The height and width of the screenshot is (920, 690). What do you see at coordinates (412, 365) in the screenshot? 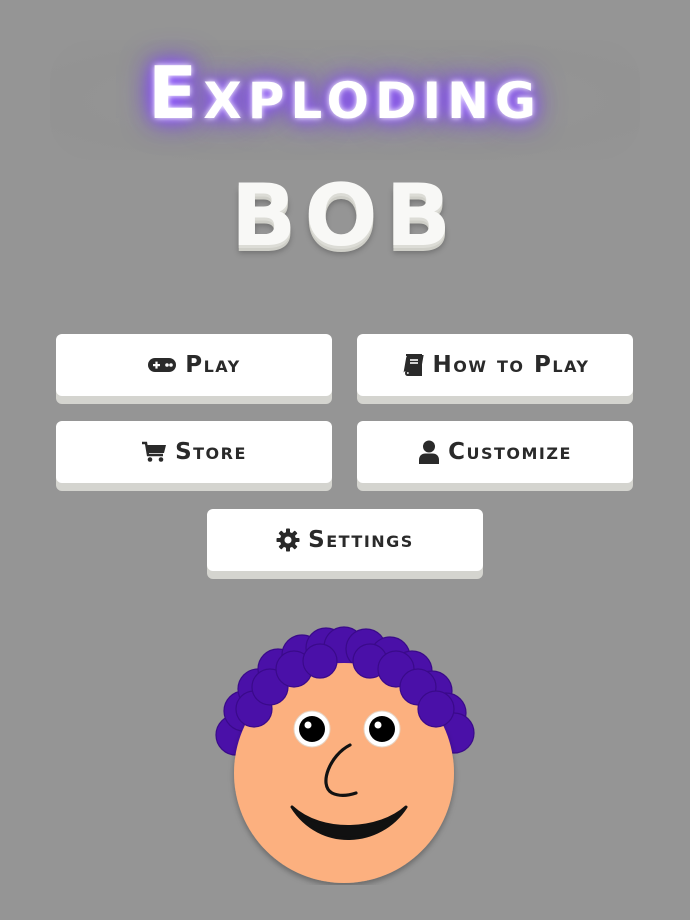
I see `book-icon` at bounding box center [412, 365].